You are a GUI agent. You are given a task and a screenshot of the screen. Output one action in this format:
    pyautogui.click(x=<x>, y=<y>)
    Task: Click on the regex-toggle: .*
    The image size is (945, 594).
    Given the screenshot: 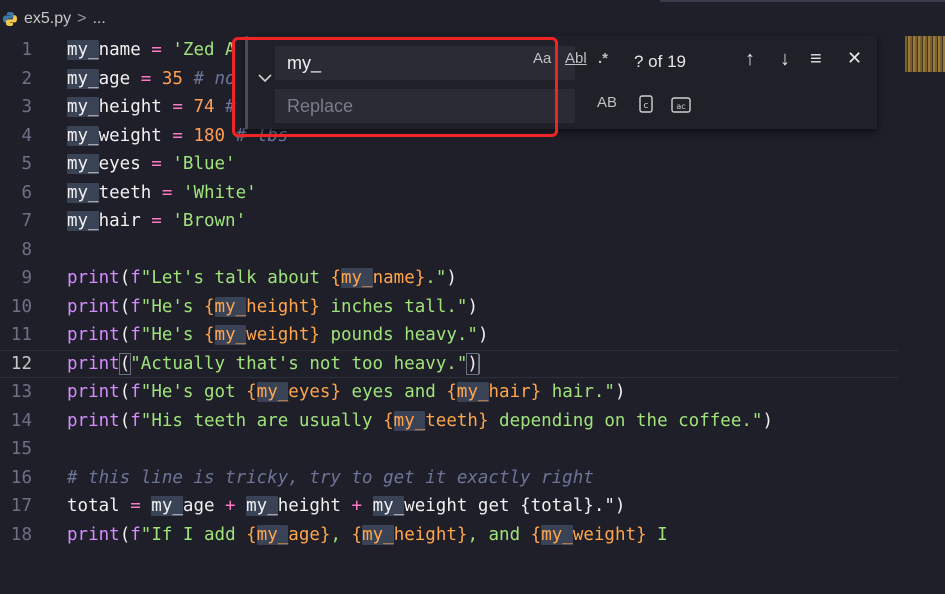 What is the action you would take?
    pyautogui.click(x=603, y=58)
    